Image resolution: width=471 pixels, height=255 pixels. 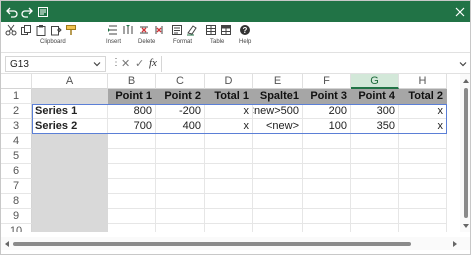 I want to click on cell-e8, so click(x=278, y=201).